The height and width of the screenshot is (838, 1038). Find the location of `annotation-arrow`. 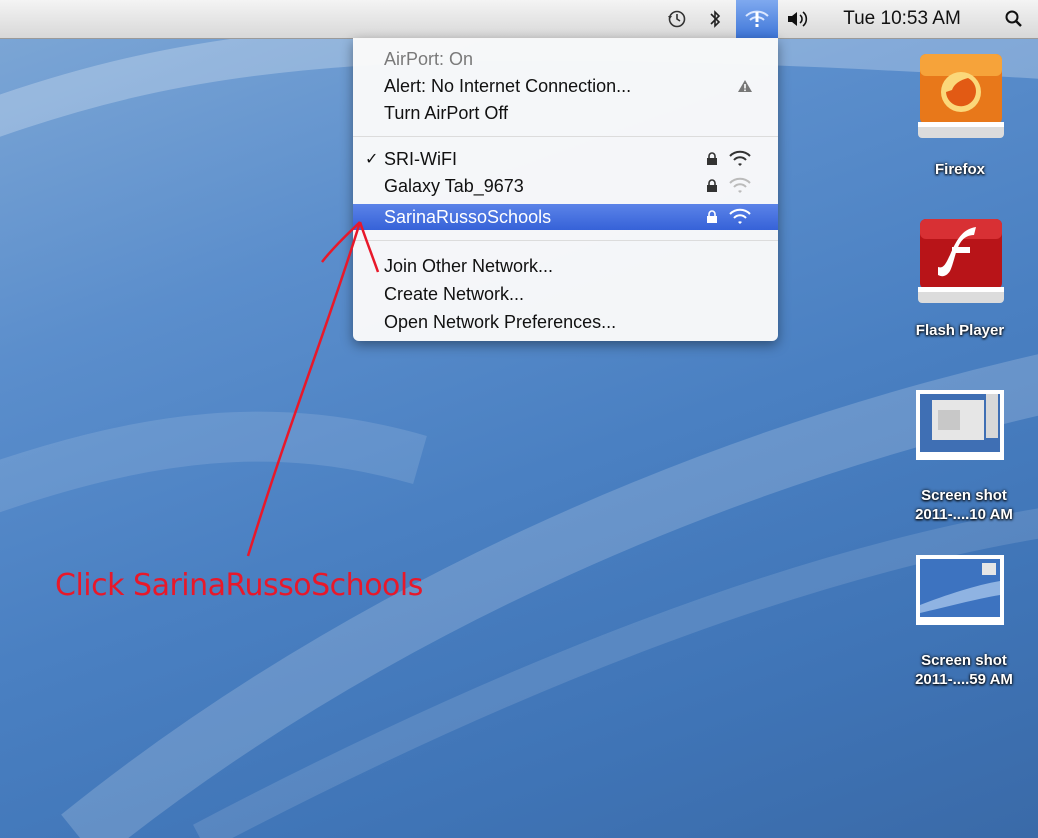

annotation-arrow is located at coordinates (313, 389).